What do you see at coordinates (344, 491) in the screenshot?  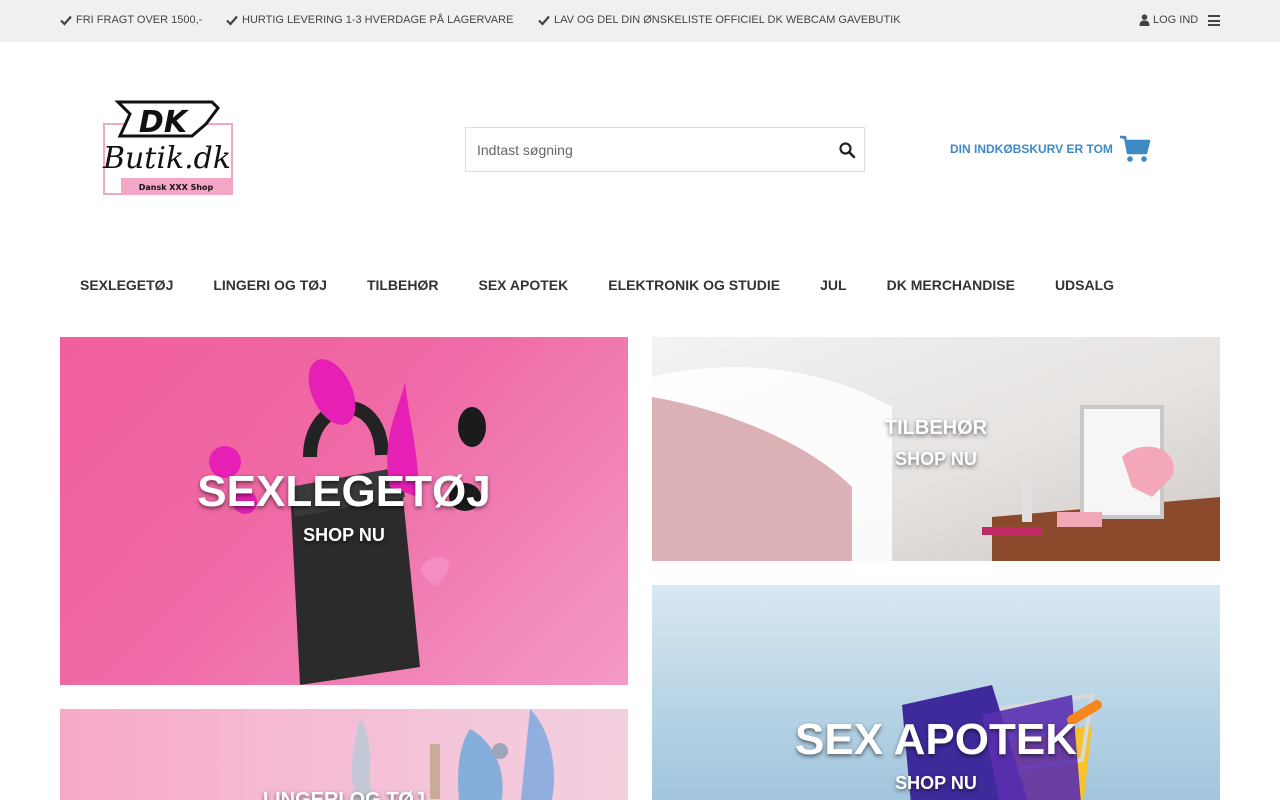 I see `banner-title: SEXLEGETØJ` at bounding box center [344, 491].